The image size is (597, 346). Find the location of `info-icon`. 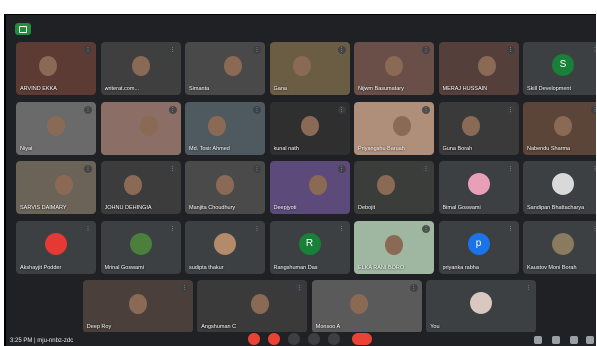

info-icon is located at coordinates (538, 340).